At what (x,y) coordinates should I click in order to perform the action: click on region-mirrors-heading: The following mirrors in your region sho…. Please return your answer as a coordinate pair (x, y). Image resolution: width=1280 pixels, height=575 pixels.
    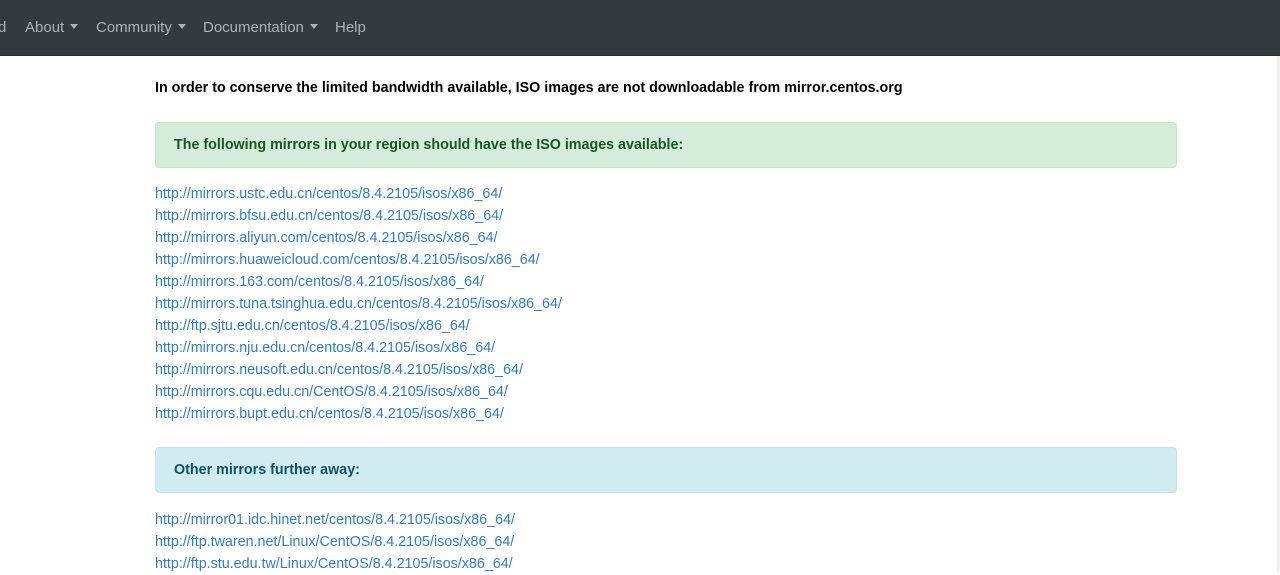
    Looking at the image, I should click on (429, 145).